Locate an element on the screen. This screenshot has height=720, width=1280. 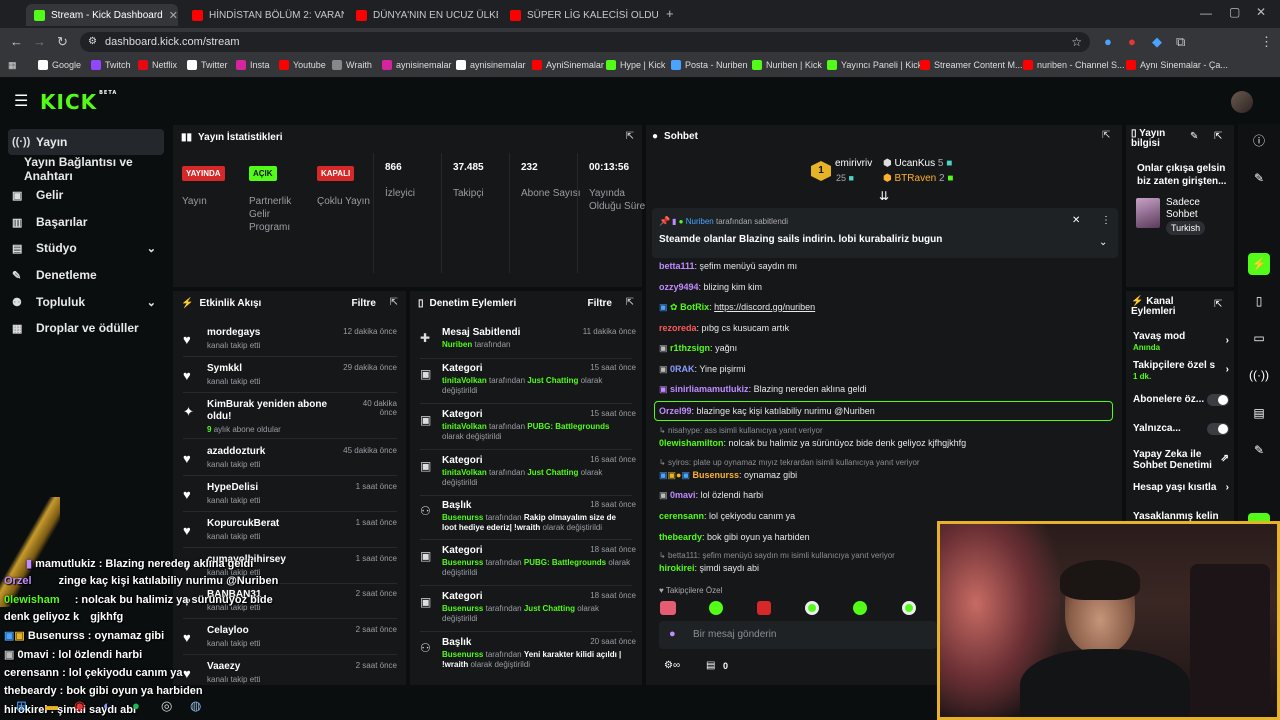
obs-icon: ◎ is located at coordinates (166, 706).